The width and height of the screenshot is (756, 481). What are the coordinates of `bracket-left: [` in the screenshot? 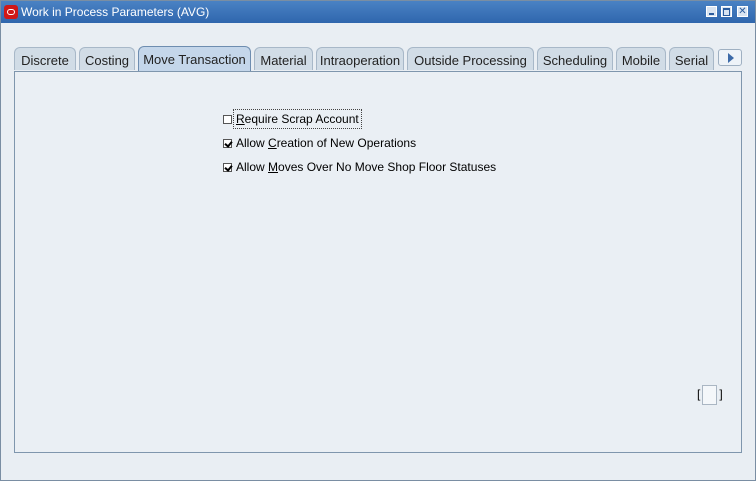 It's located at (699, 394).